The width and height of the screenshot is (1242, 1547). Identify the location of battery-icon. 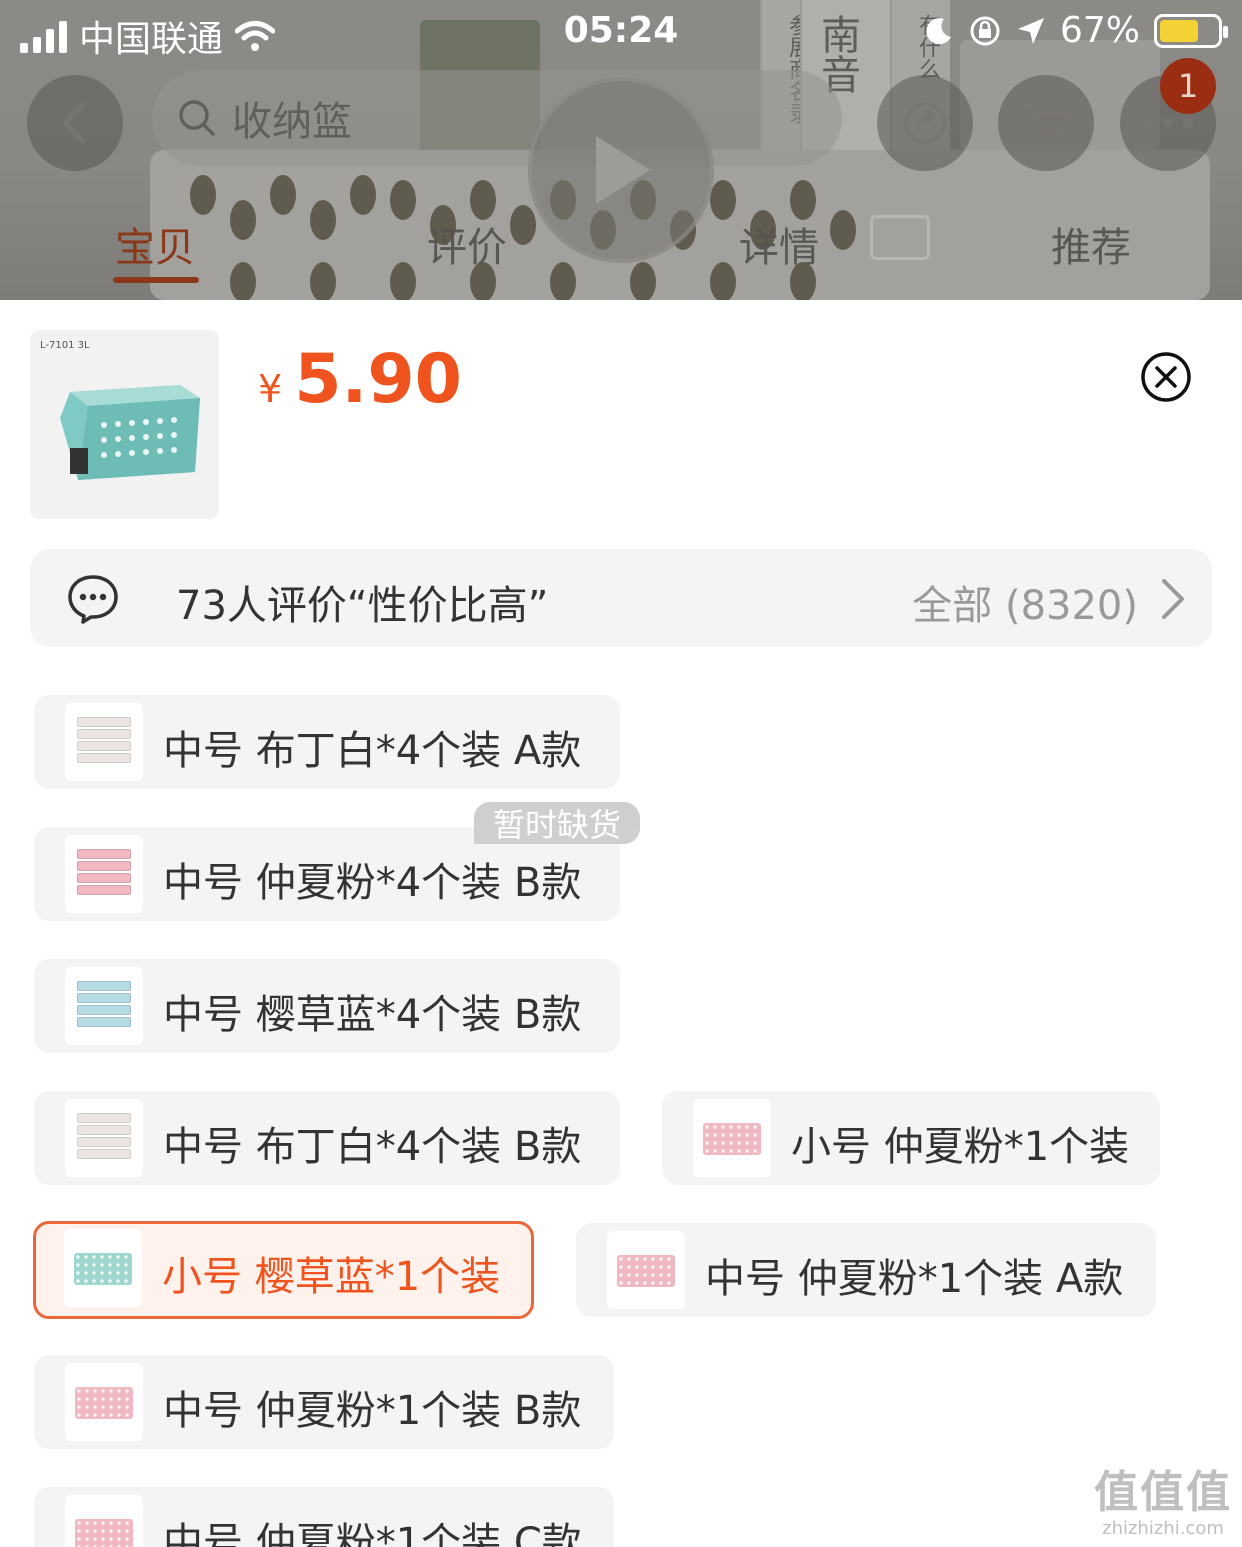
(1191, 30).